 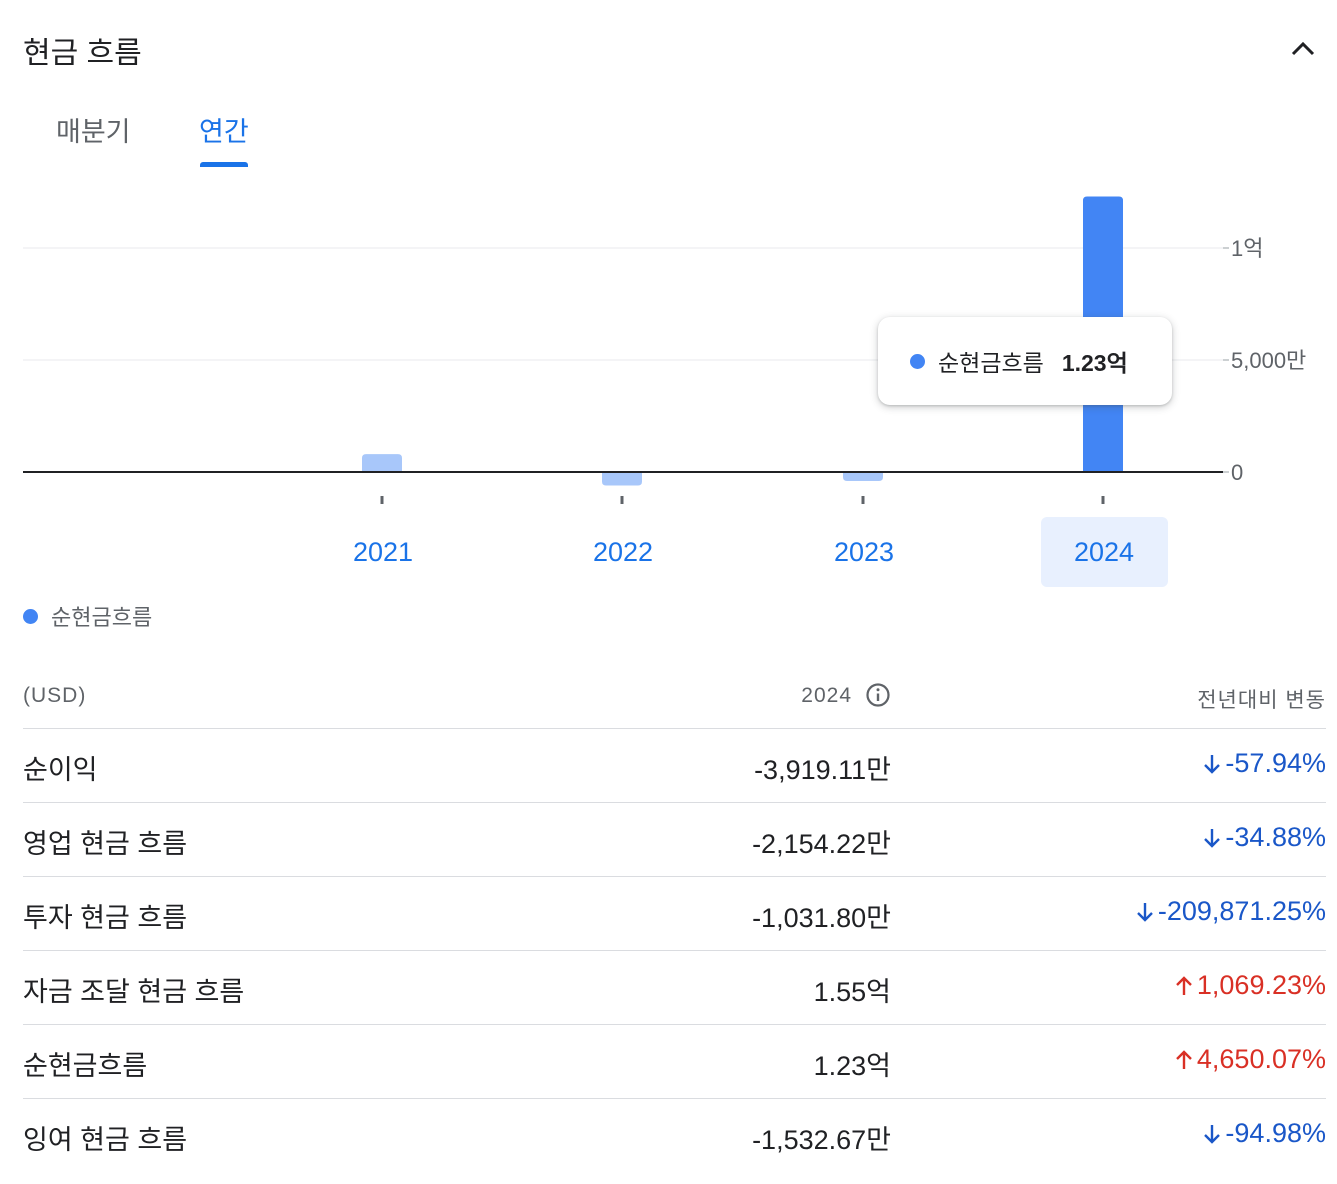 What do you see at coordinates (821, 1140) in the screenshot?
I see `row-value: -1,532.67만` at bounding box center [821, 1140].